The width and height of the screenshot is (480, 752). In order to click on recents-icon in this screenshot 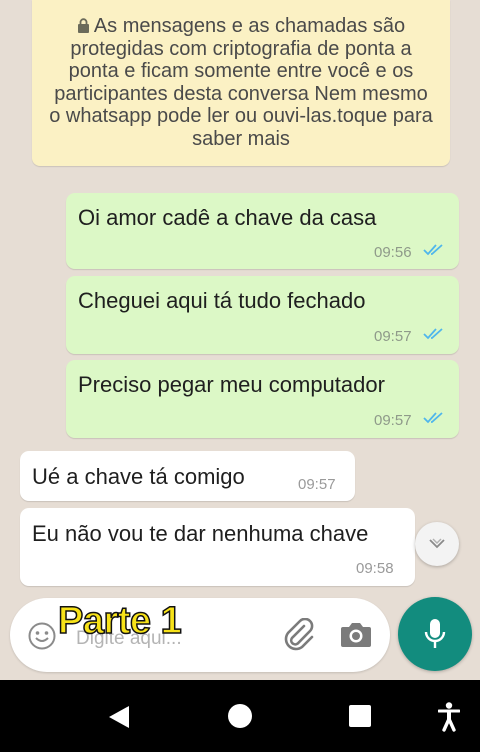, I will do `click(360, 716)`.